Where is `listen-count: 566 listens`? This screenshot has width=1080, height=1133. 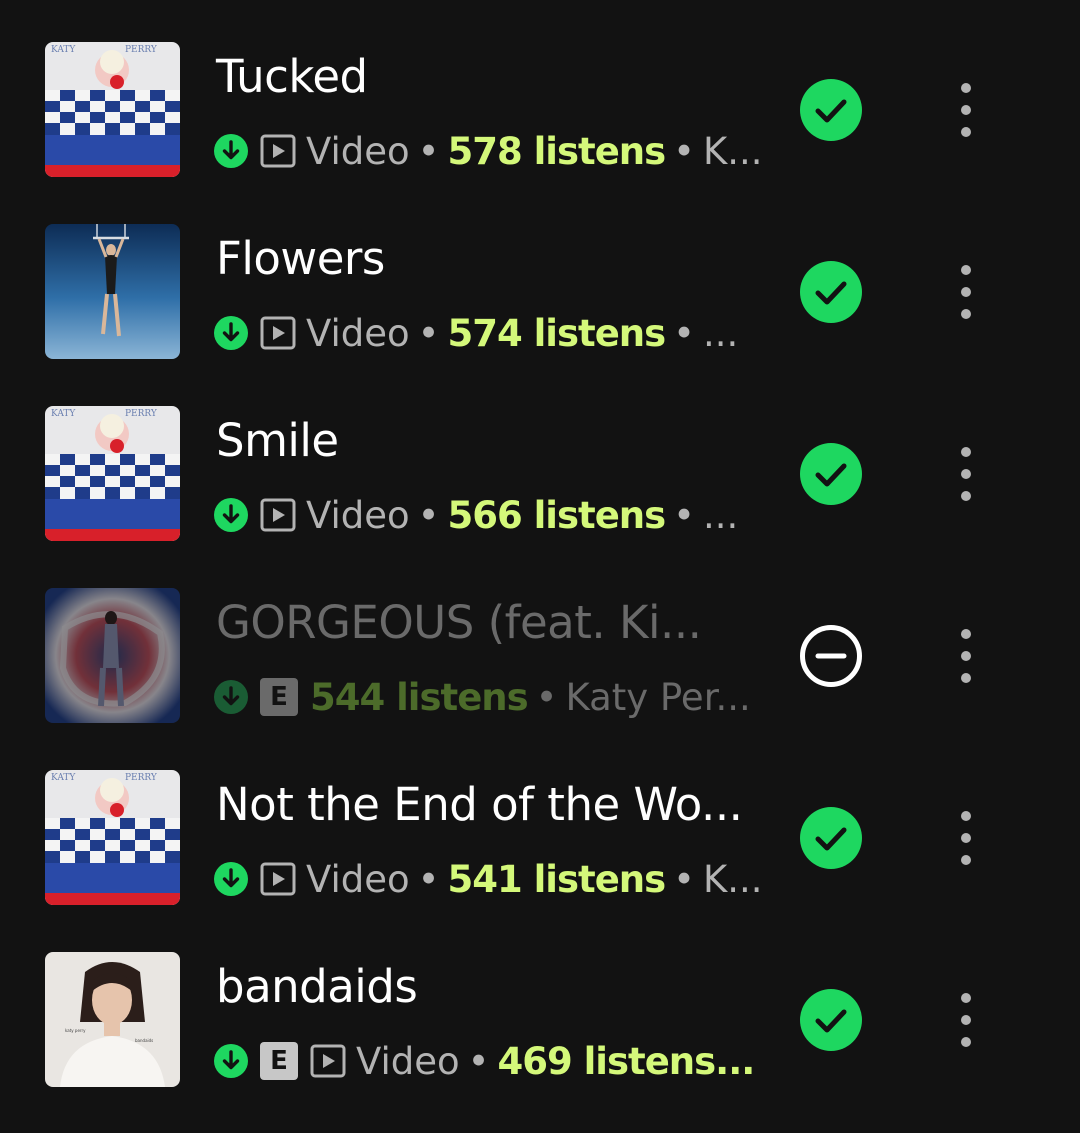 listen-count: 566 listens is located at coordinates (557, 515).